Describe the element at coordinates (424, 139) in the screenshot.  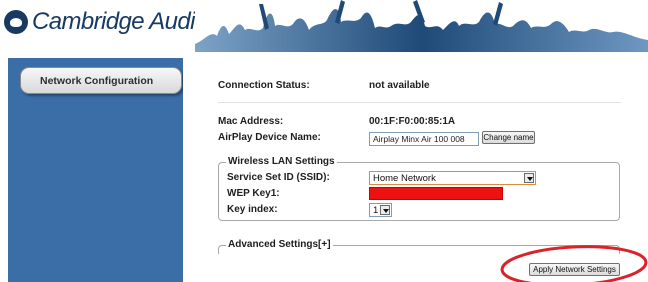
I see `airplay-device-name-field: Airplay Minx Air 100 008` at that location.